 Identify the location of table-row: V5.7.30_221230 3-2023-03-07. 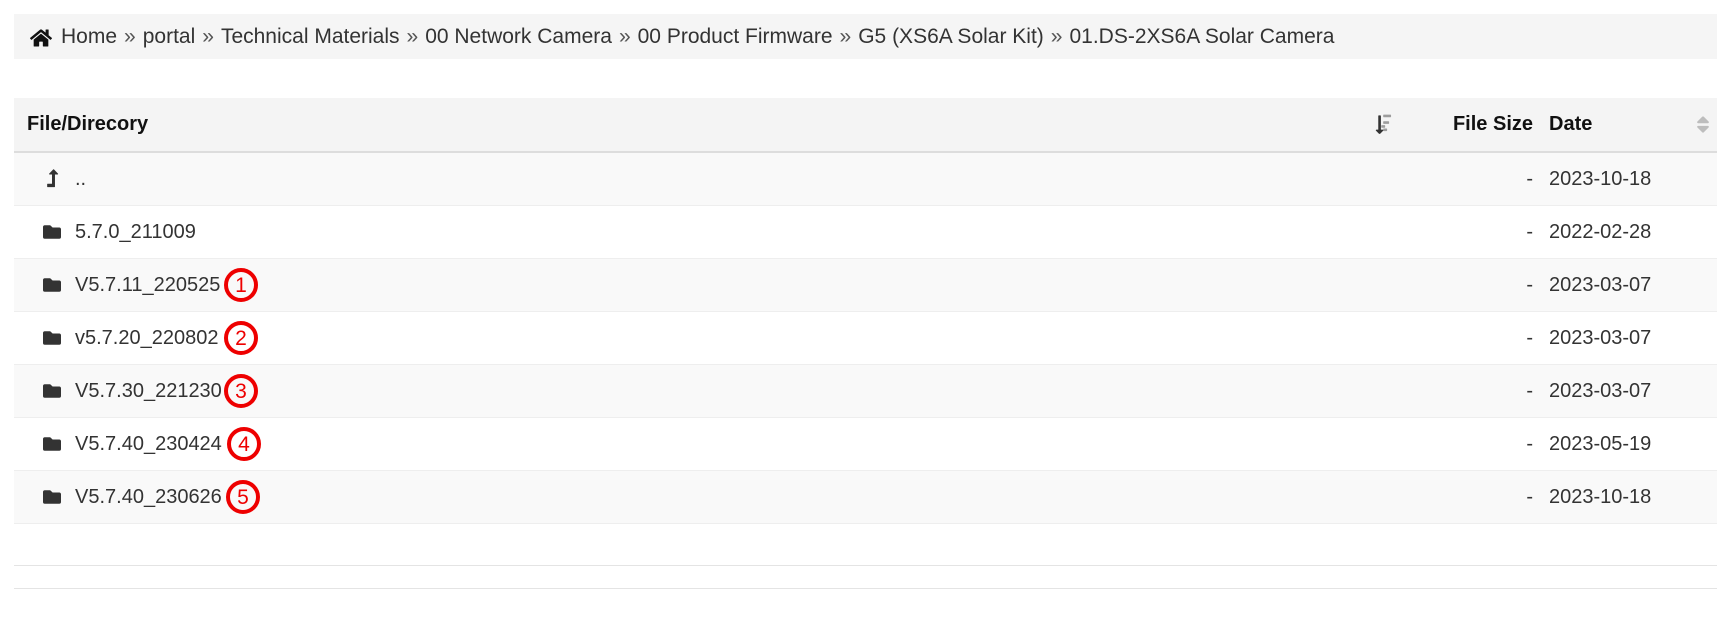
(865, 391).